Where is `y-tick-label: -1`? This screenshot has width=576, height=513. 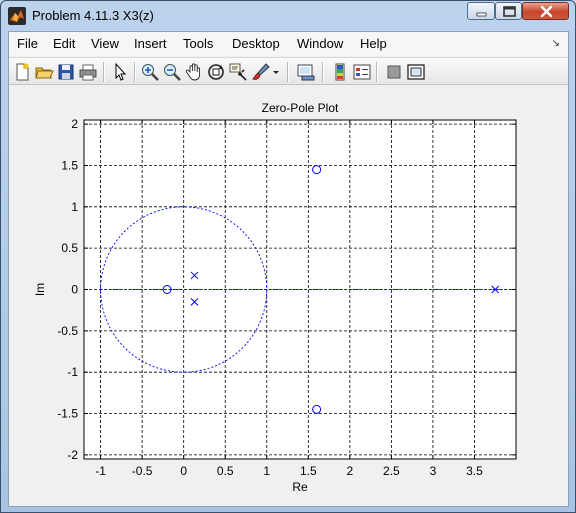
y-tick-label: -1 is located at coordinates (72, 372).